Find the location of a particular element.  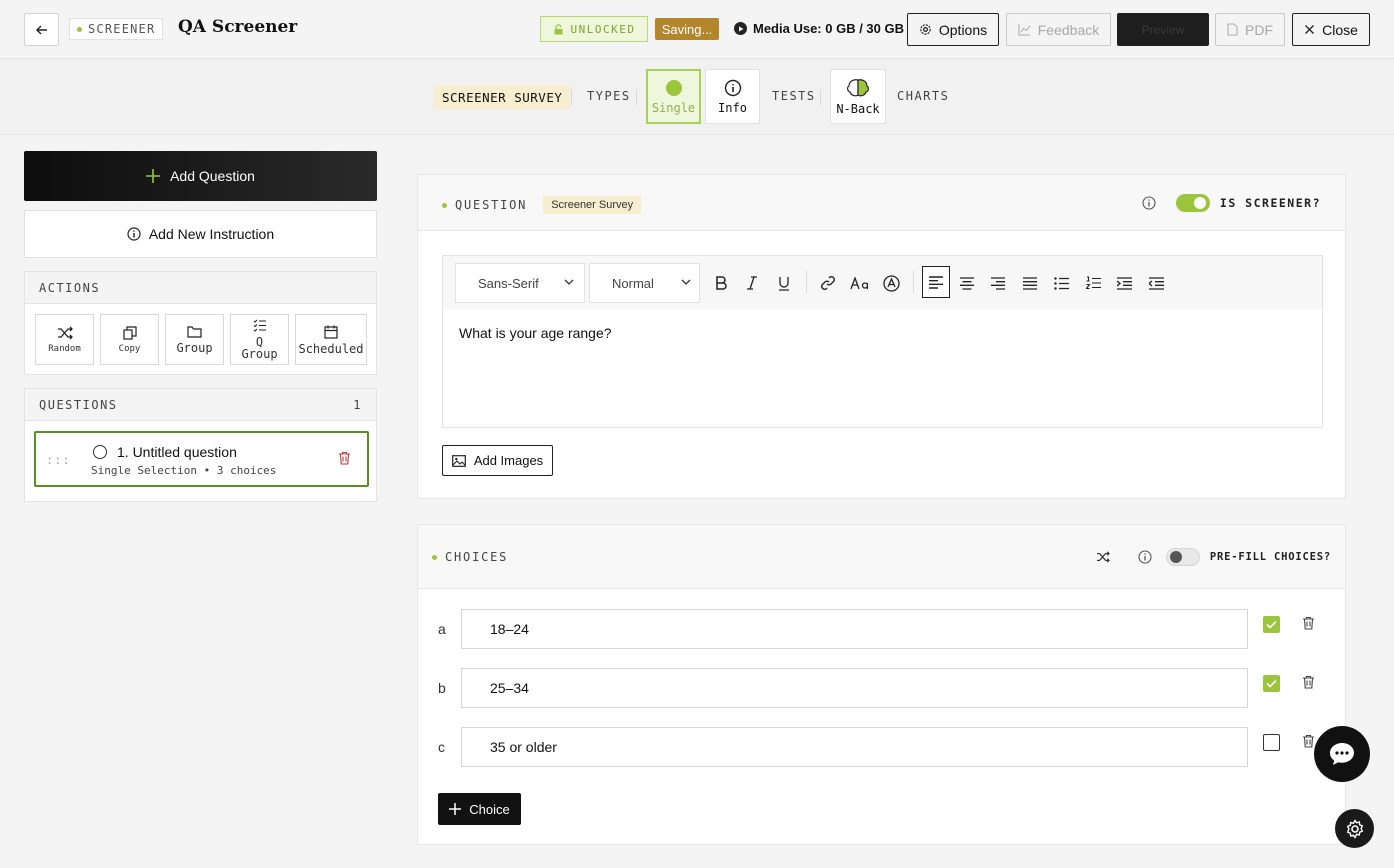

options-button: Options is located at coordinates (953, 29).